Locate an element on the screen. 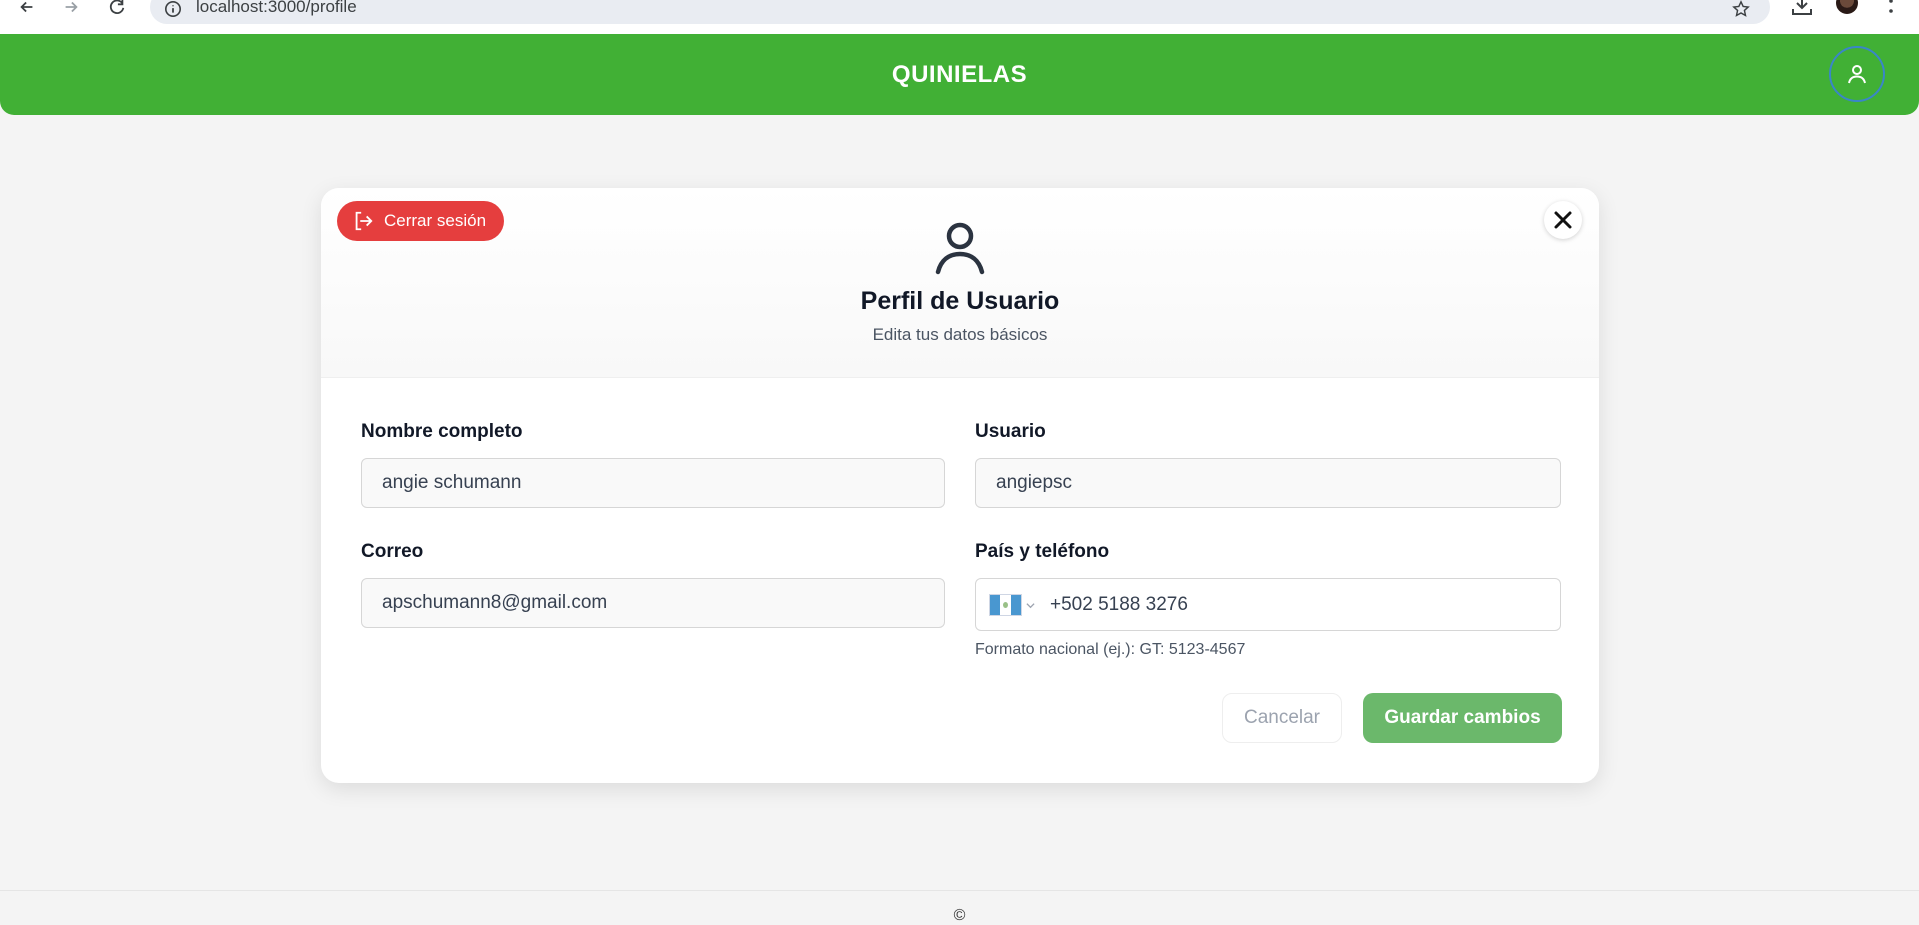 Image resolution: width=1919 pixels, height=925 pixels. email-input is located at coordinates (653, 603).